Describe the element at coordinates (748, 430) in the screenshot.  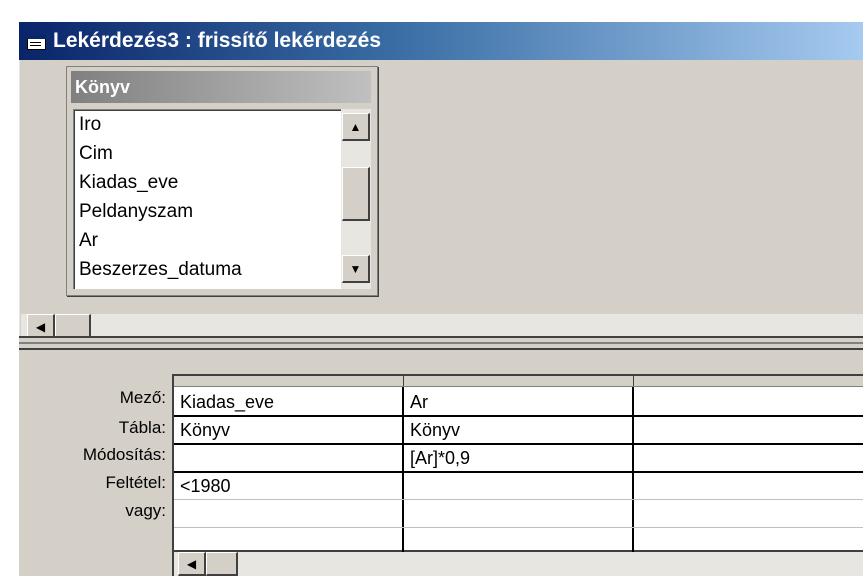
I see `cell-table` at that location.